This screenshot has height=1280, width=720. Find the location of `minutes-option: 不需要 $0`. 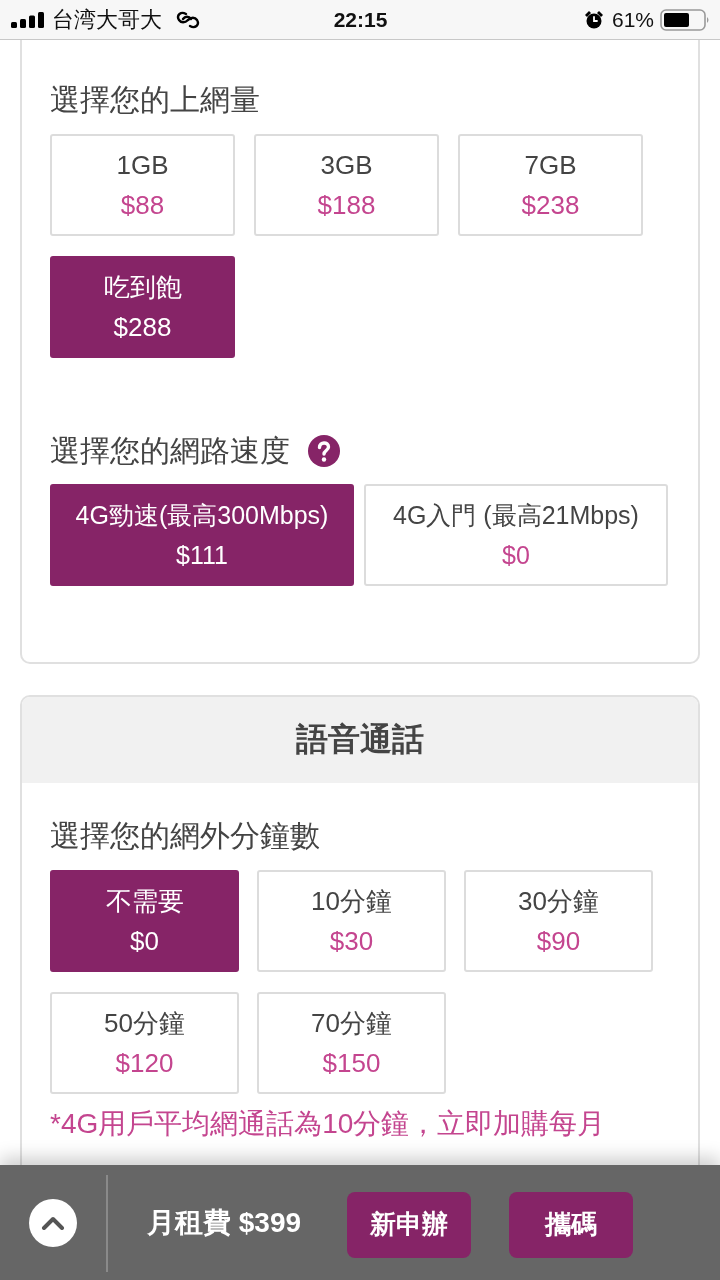

minutes-option: 不需要 $0 is located at coordinates (144, 921).